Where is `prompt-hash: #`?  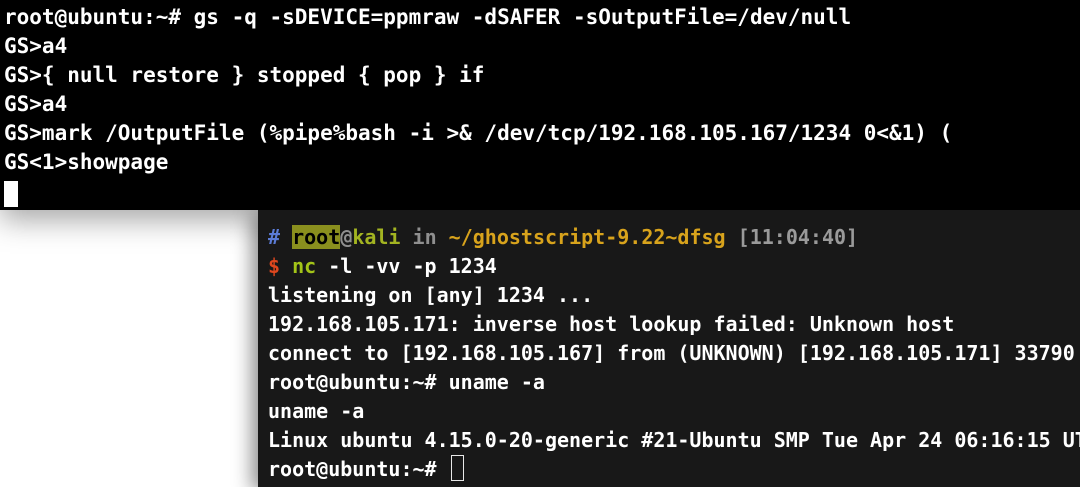 prompt-hash: # is located at coordinates (274, 237).